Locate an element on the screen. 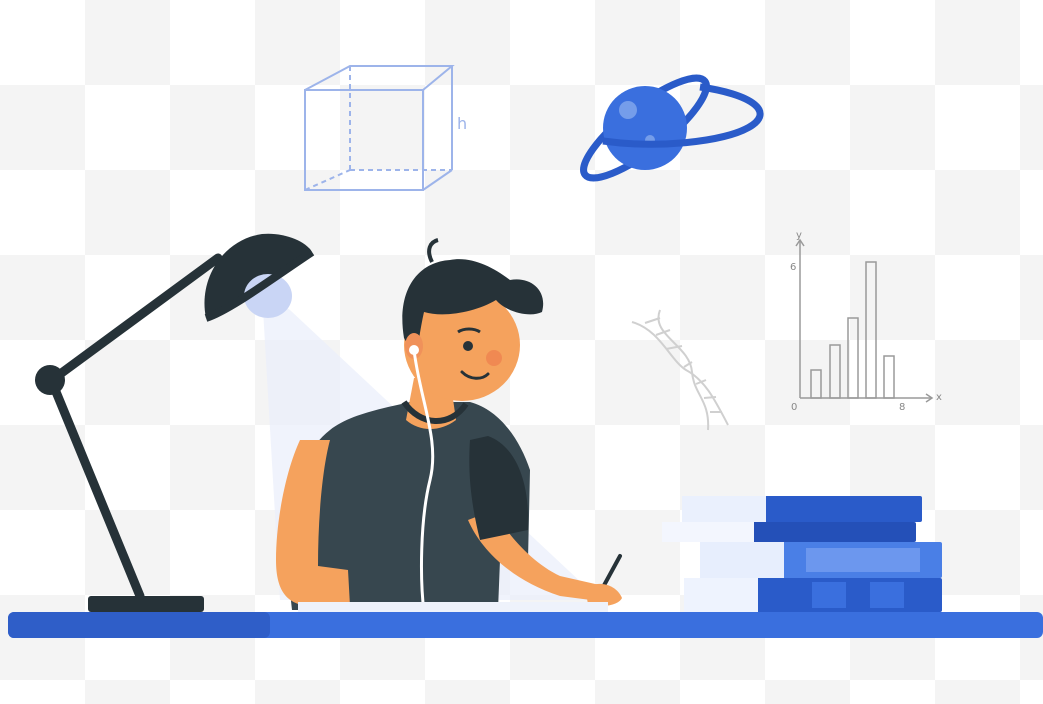 The width and height of the screenshot is (1043, 704). chart-y-tick-label: 6 is located at coordinates (793, 267).